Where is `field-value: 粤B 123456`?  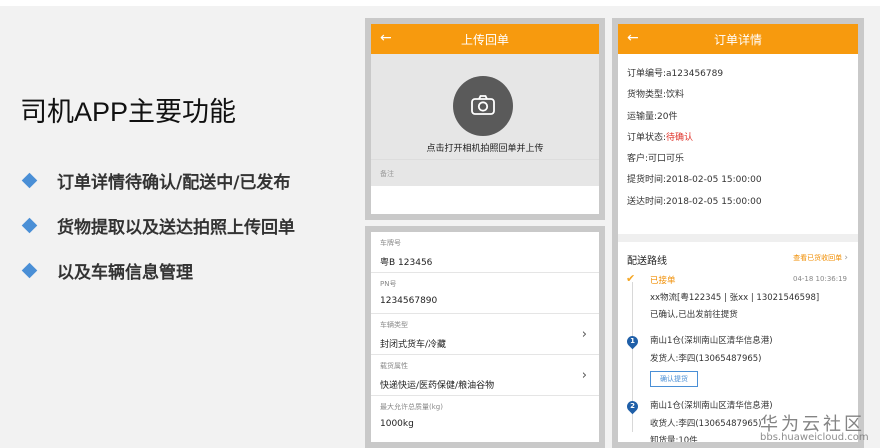
field-value: 粤B 123456 is located at coordinates (406, 263).